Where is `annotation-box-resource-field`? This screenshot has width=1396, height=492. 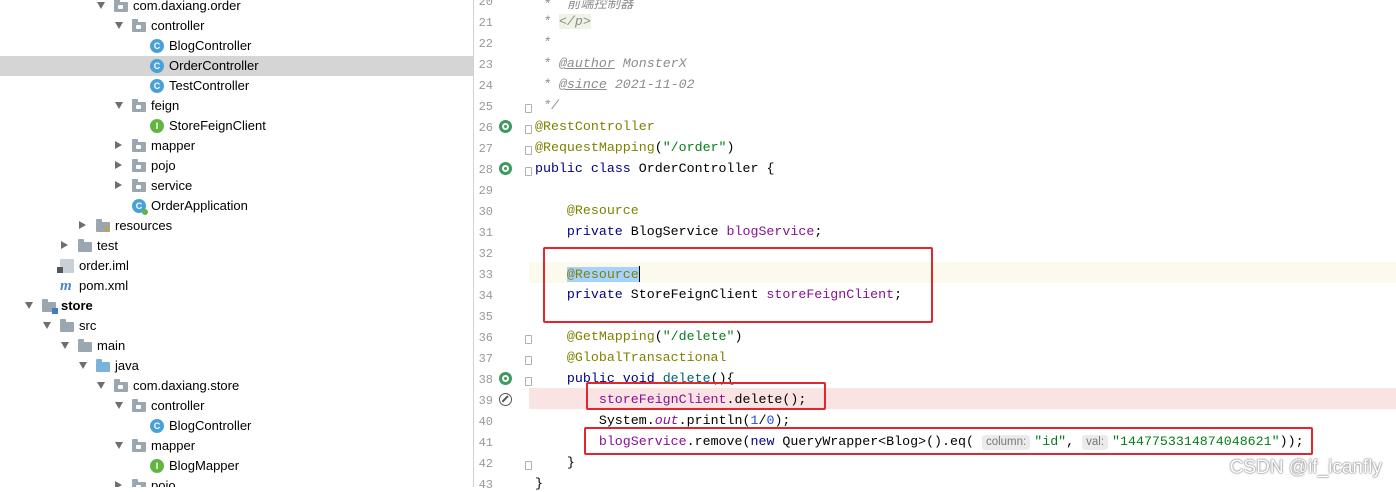
annotation-box-resource-field is located at coordinates (738, 285).